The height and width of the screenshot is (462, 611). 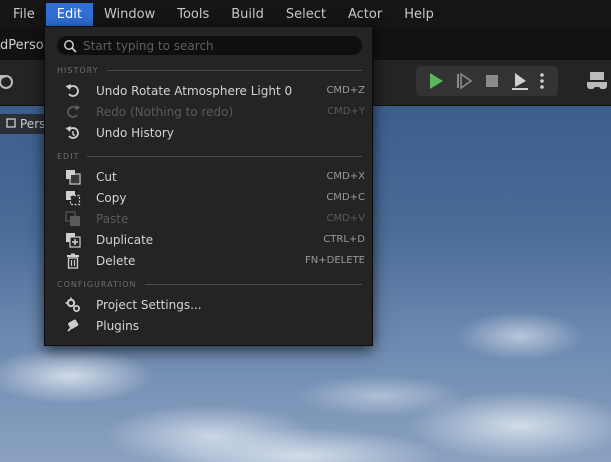 I want to click on menu-file: File, so click(x=24, y=15).